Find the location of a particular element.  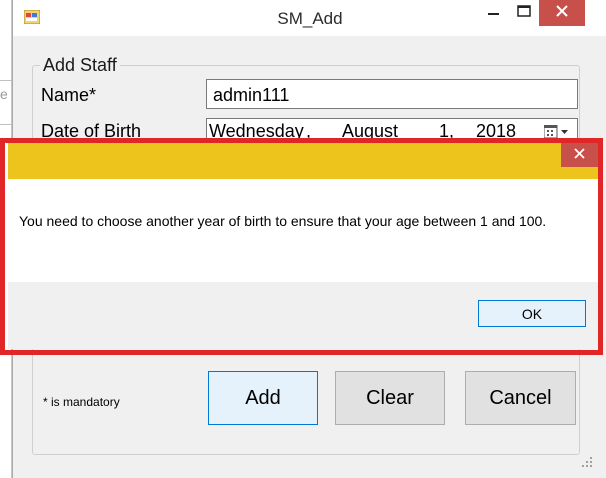

maximize-icon is located at coordinates (524, 13).